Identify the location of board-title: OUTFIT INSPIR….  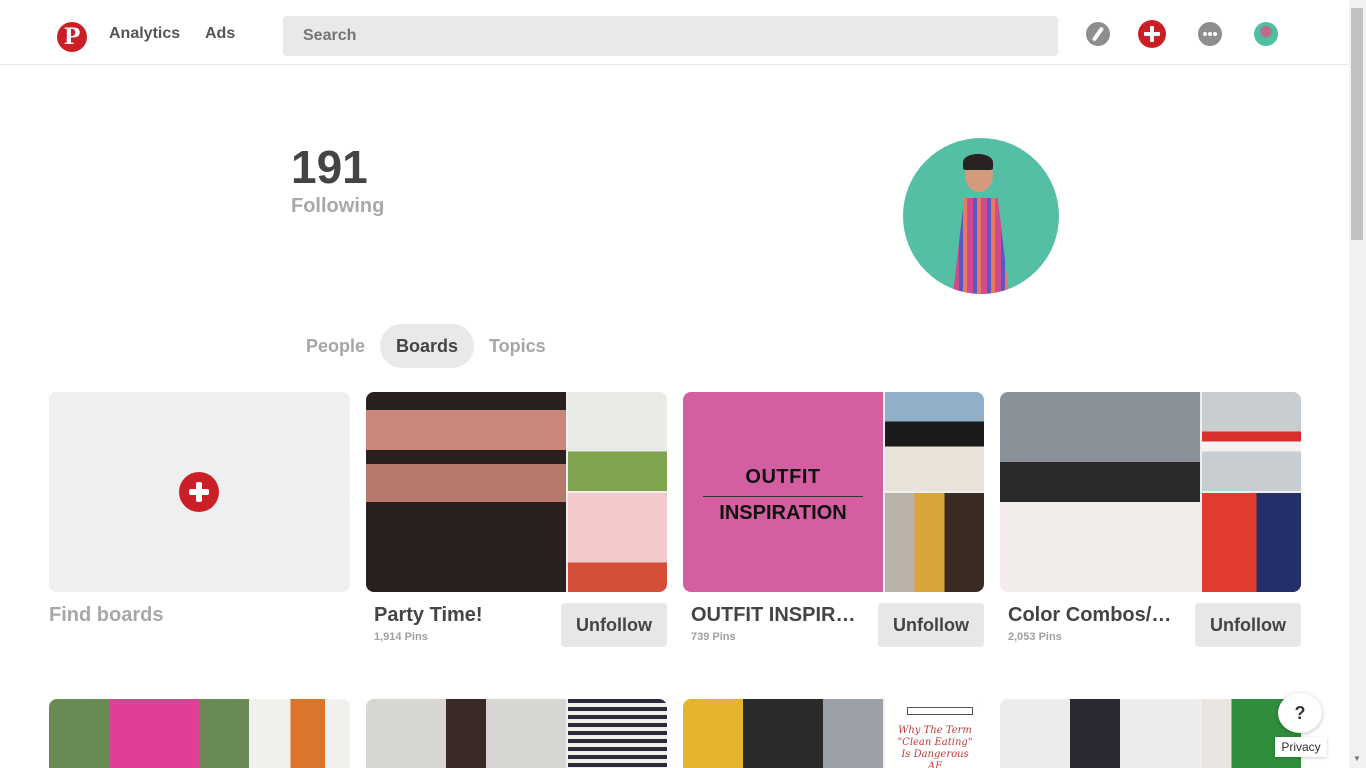
(781, 615).